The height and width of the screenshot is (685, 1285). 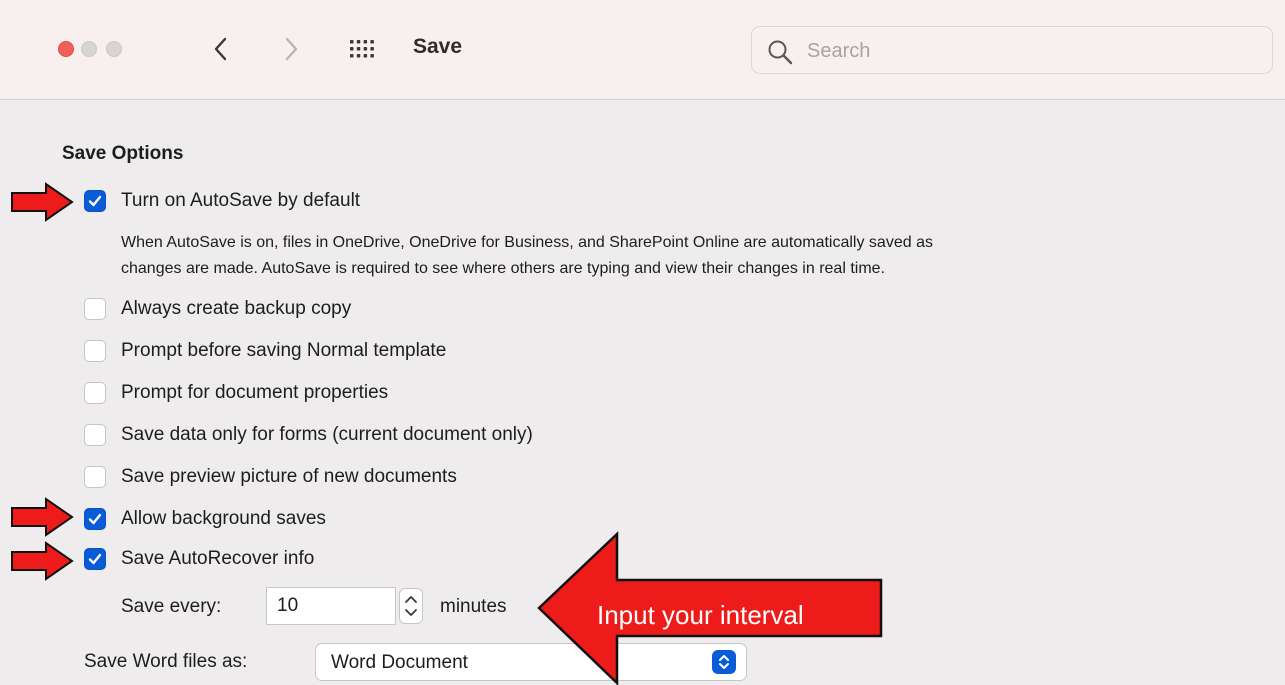 I want to click on background-saves-checkbox, so click(x=95, y=519).